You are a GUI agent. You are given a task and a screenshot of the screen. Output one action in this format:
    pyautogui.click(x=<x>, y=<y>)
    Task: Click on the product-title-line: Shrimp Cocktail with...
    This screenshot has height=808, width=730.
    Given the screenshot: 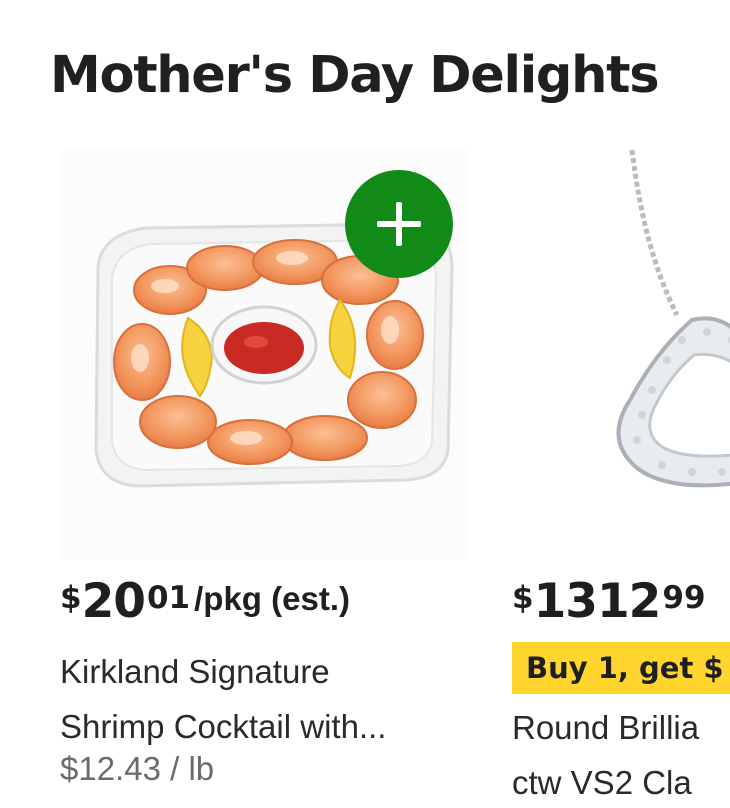 What is the action you would take?
    pyautogui.click(x=223, y=726)
    